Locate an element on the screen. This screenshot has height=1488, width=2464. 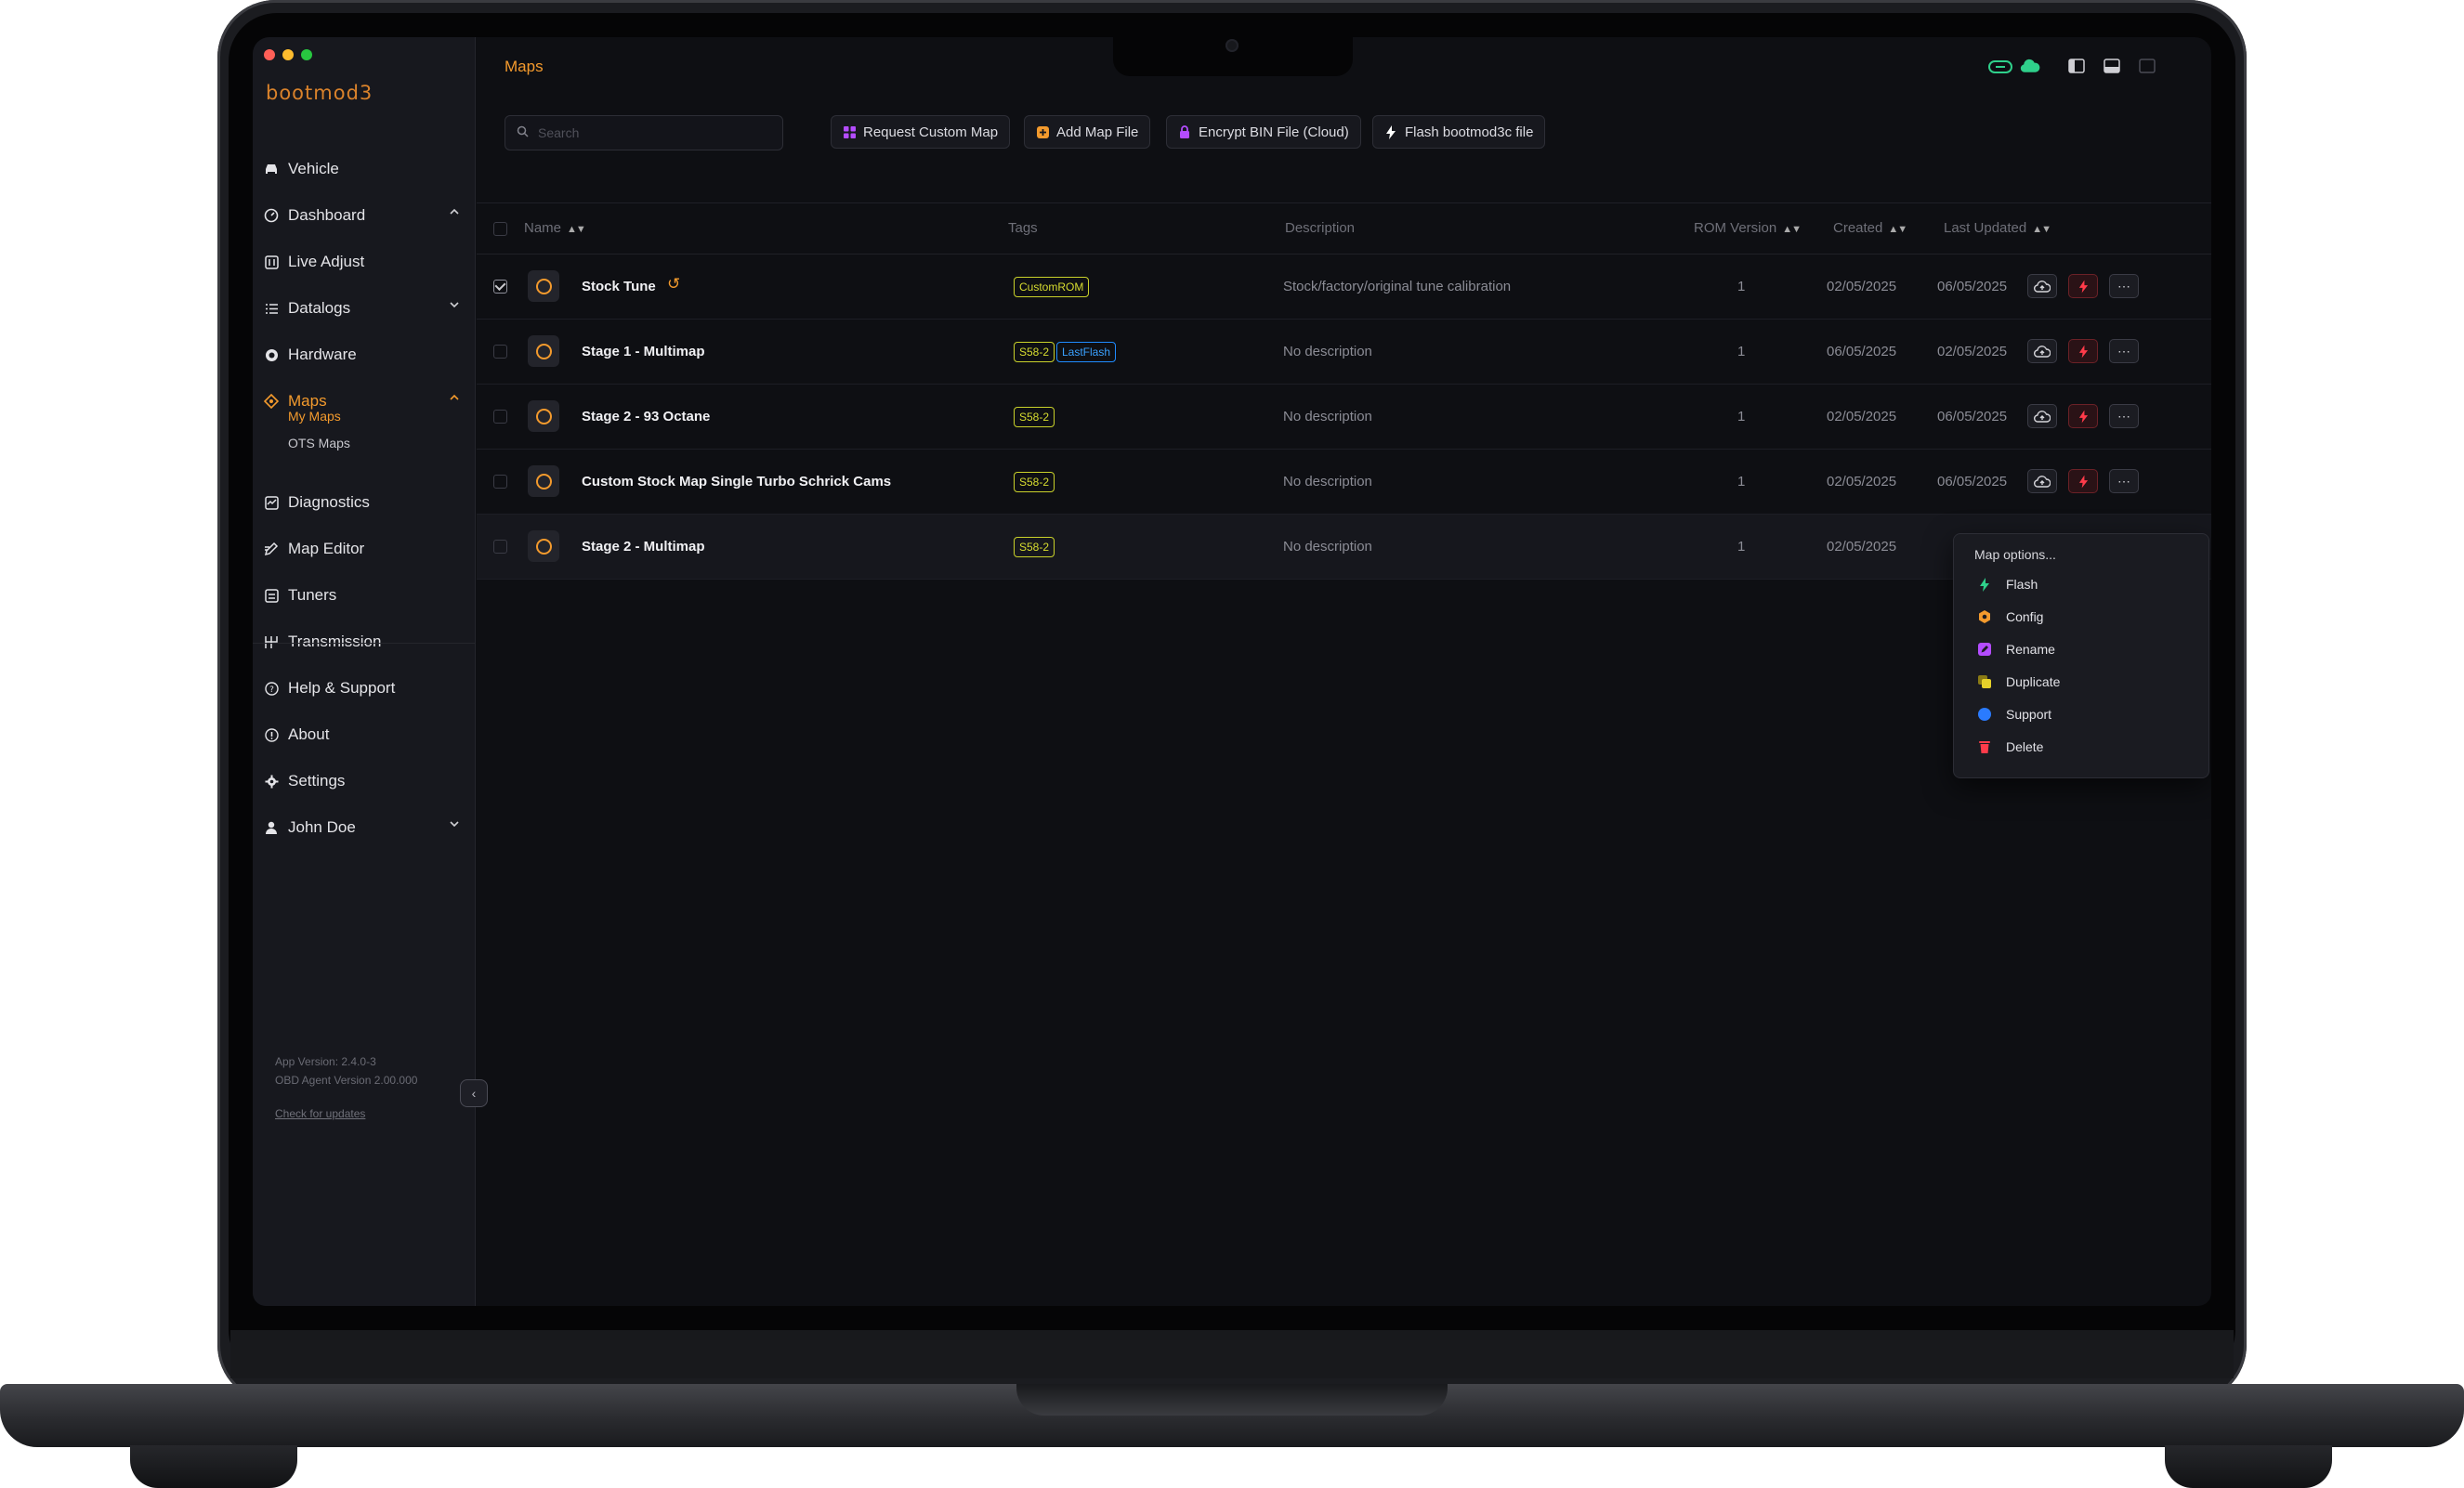
chevron-up-icon is located at coordinates (455, 397).